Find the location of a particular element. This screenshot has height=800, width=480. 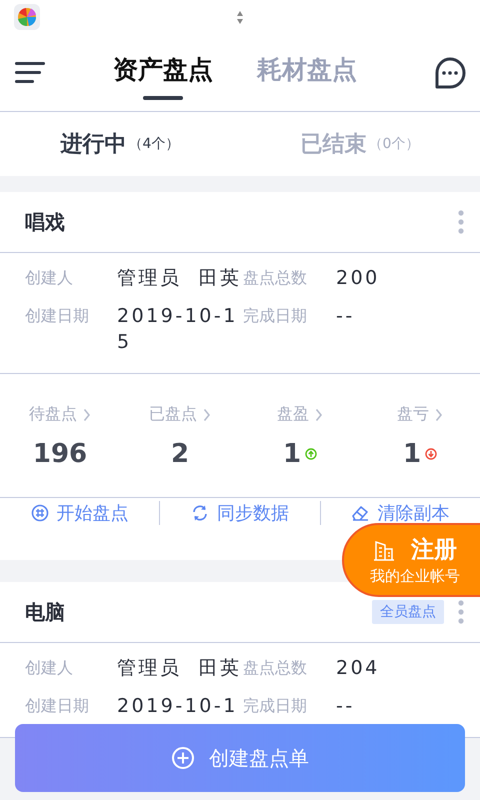

field-value: 200 is located at coordinates (358, 278).